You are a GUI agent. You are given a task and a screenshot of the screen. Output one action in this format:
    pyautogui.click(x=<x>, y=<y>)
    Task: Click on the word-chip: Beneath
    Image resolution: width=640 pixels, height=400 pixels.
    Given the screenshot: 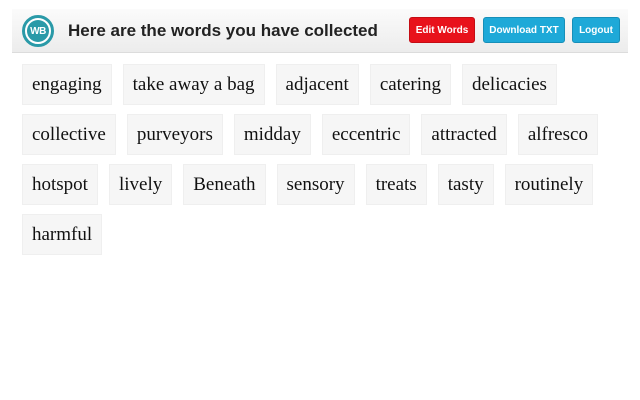 What is the action you would take?
    pyautogui.click(x=224, y=184)
    